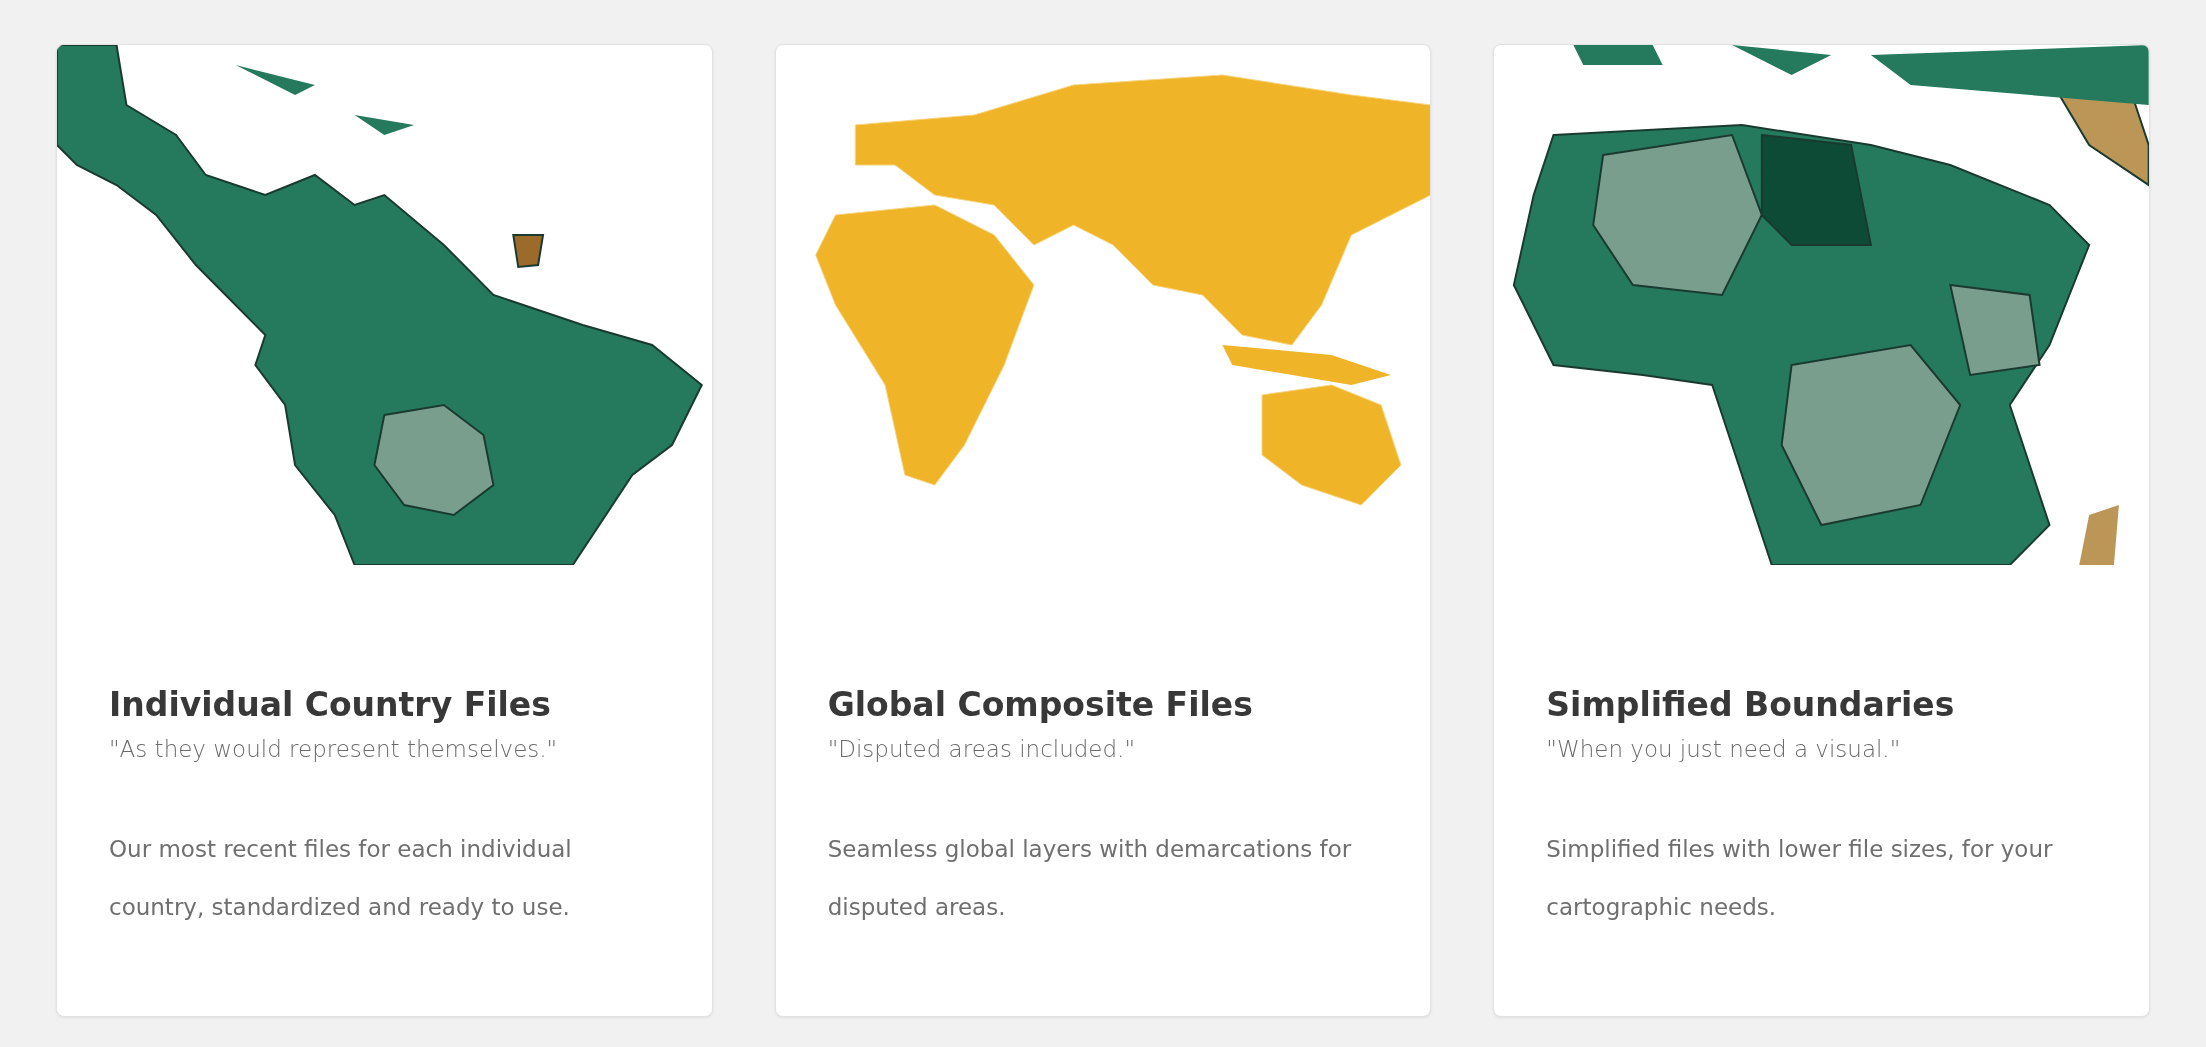  What do you see at coordinates (341, 878) in the screenshot?
I see `card-description: Our most recent files for each individual country, standardized and ready to use.` at bounding box center [341, 878].